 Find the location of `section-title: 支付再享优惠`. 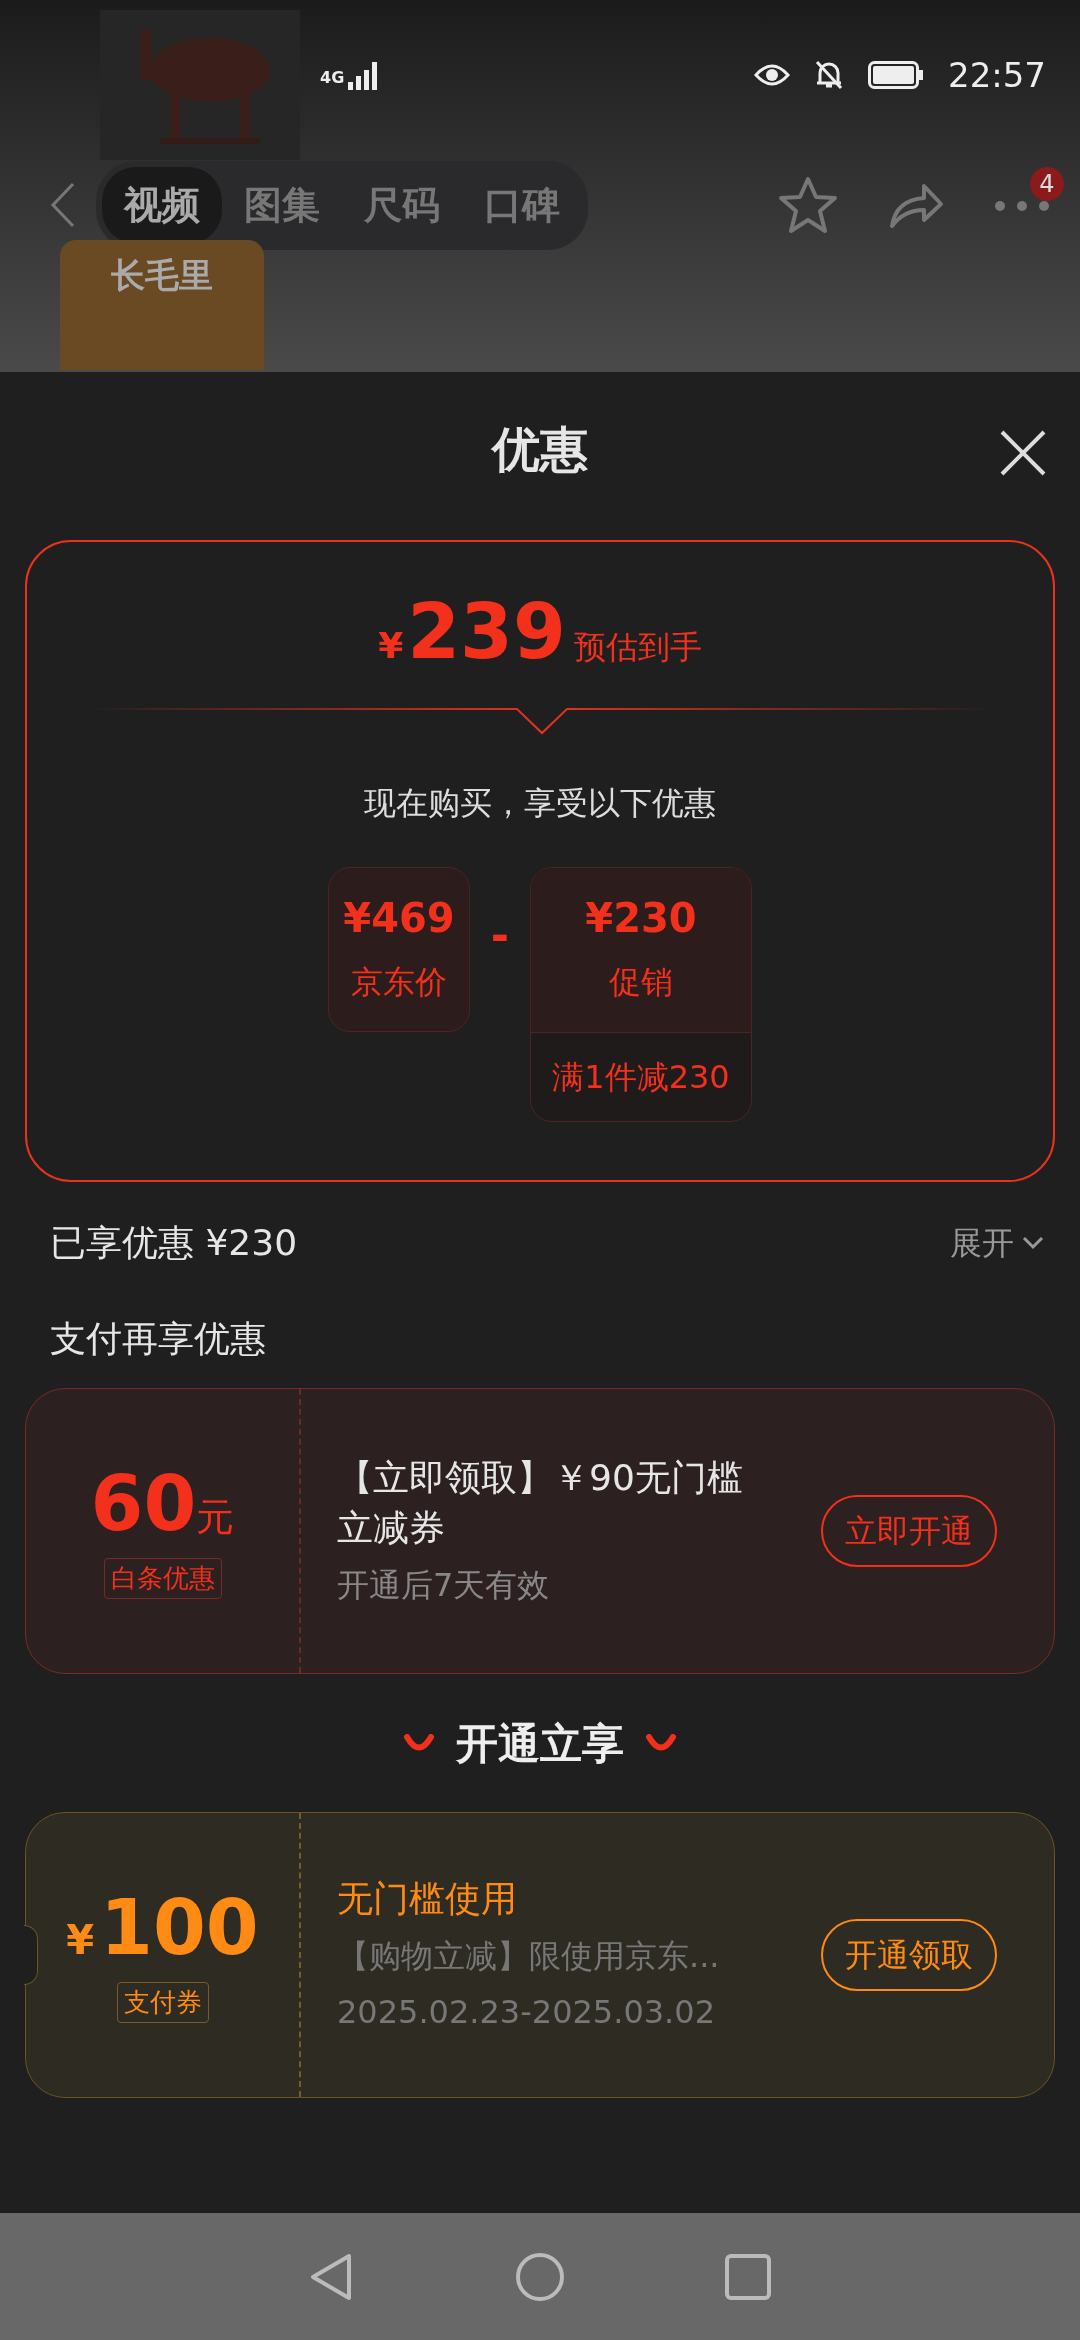

section-title: 支付再享优惠 is located at coordinates (158, 1339).